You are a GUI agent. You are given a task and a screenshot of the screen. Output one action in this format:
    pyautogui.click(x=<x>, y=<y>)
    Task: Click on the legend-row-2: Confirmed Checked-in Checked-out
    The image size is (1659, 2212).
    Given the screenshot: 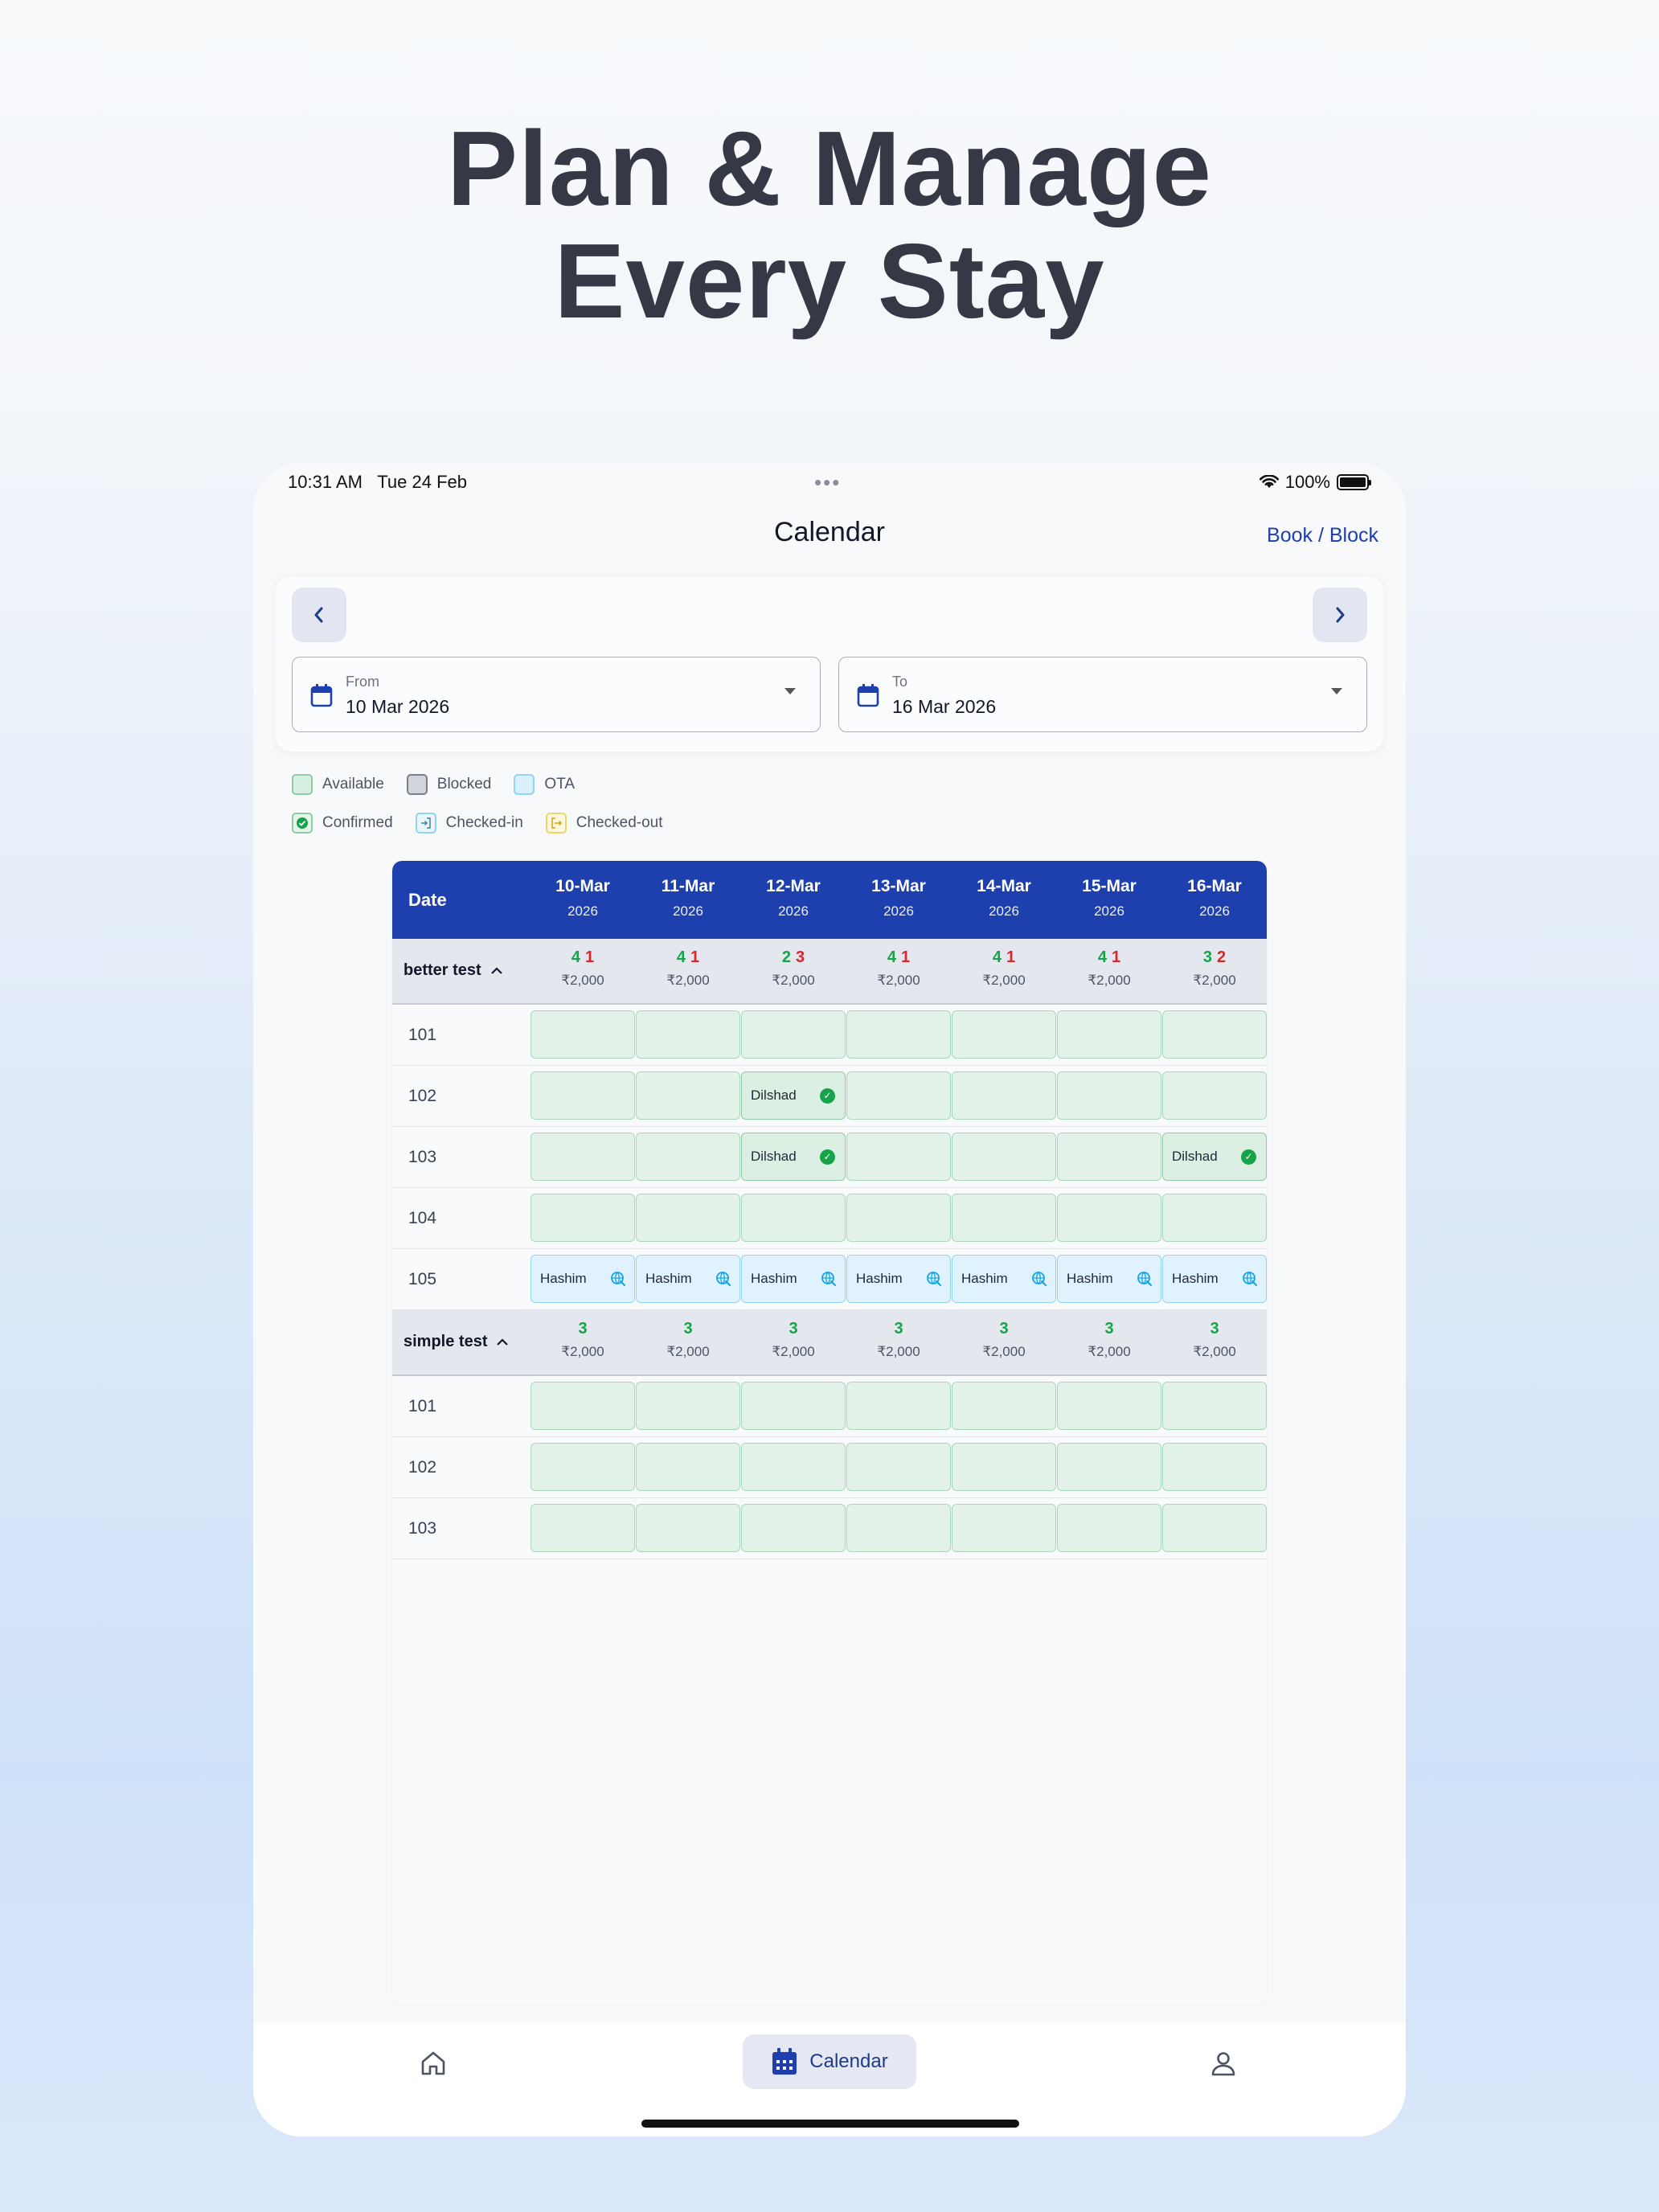 What is the action you would take?
    pyautogui.click(x=489, y=823)
    